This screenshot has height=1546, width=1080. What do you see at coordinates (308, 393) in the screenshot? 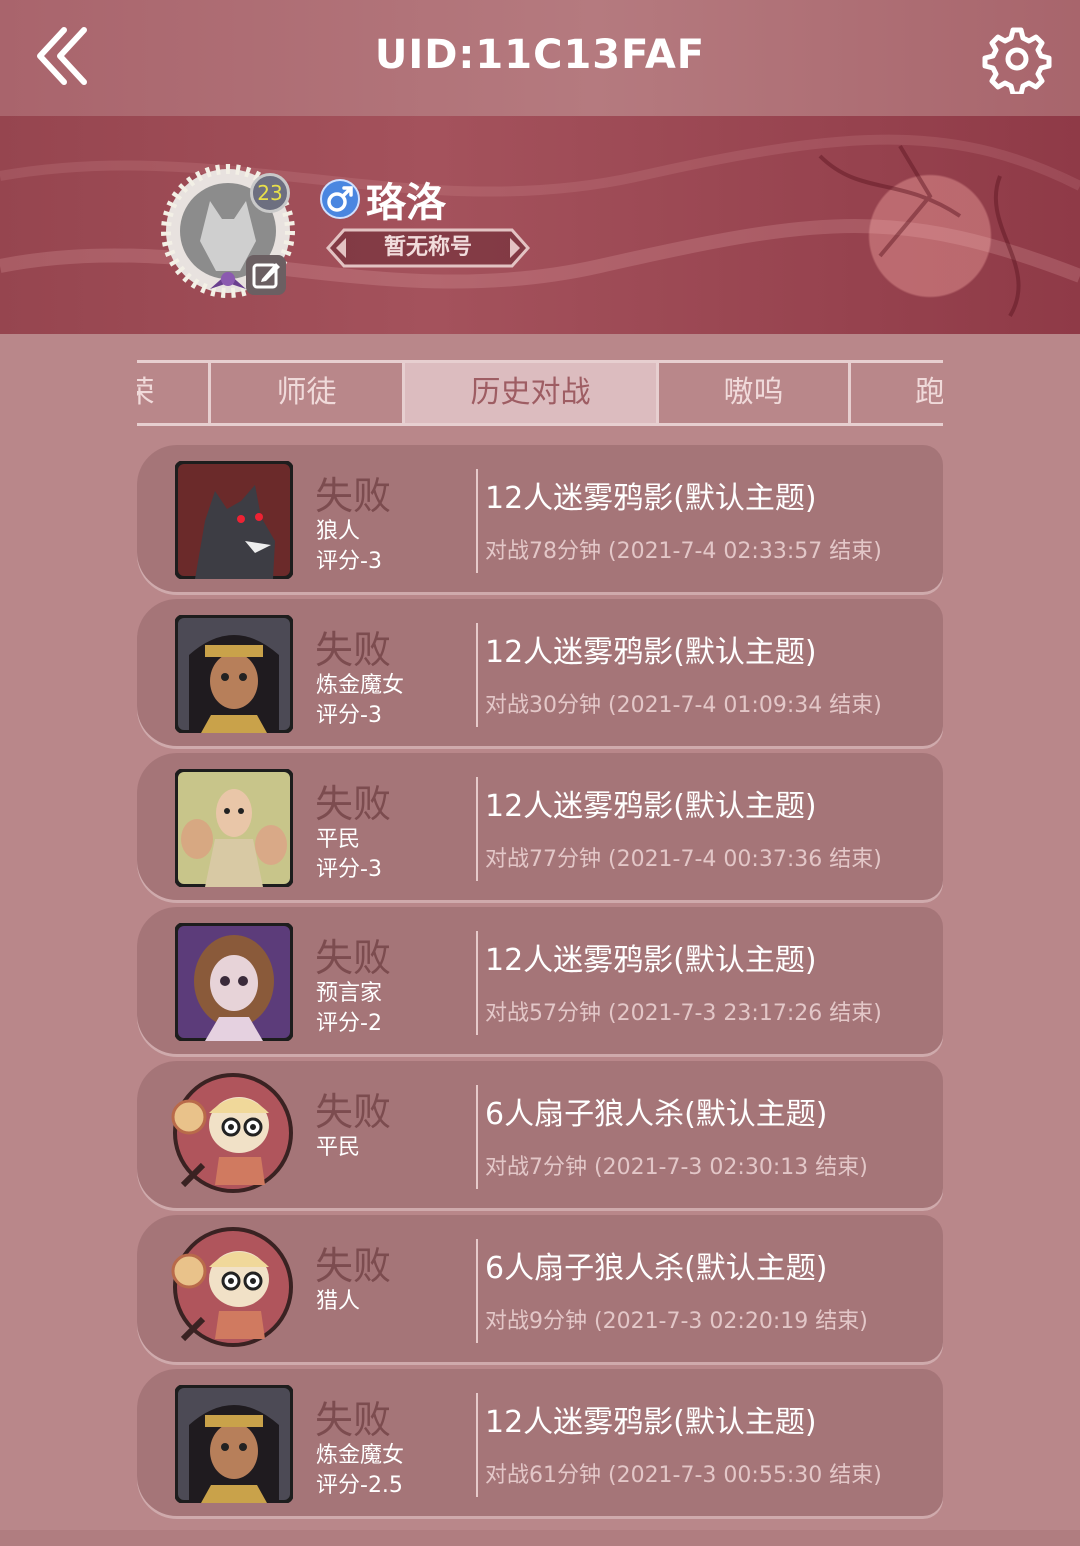
I see `tab-mentorship: 师徒` at bounding box center [308, 393].